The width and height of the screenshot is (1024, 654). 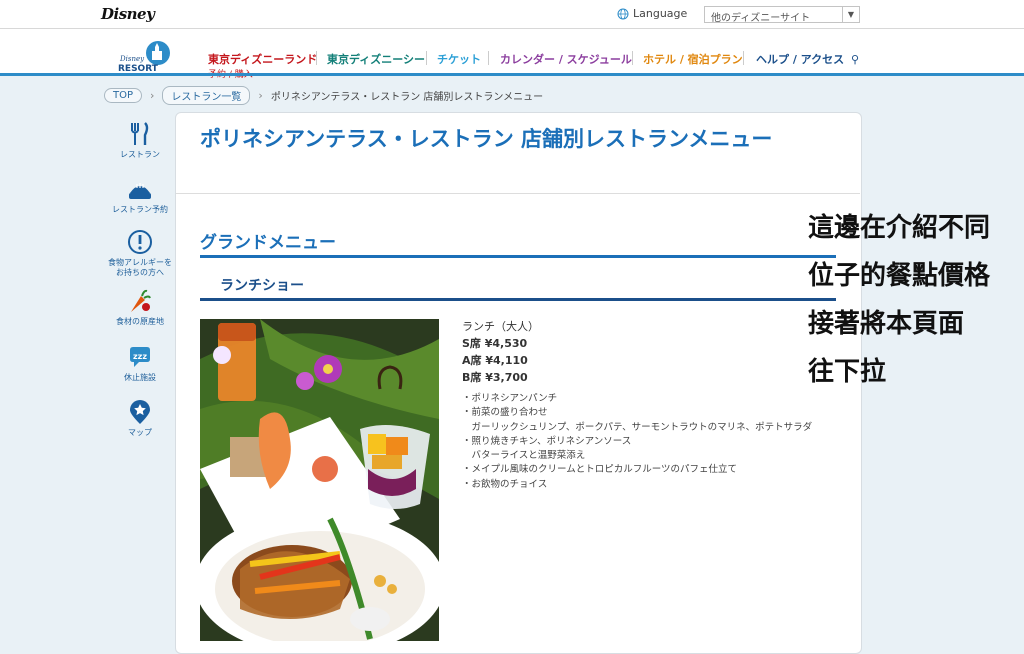 I want to click on nav-ticket: チケット, so click(x=459, y=59).